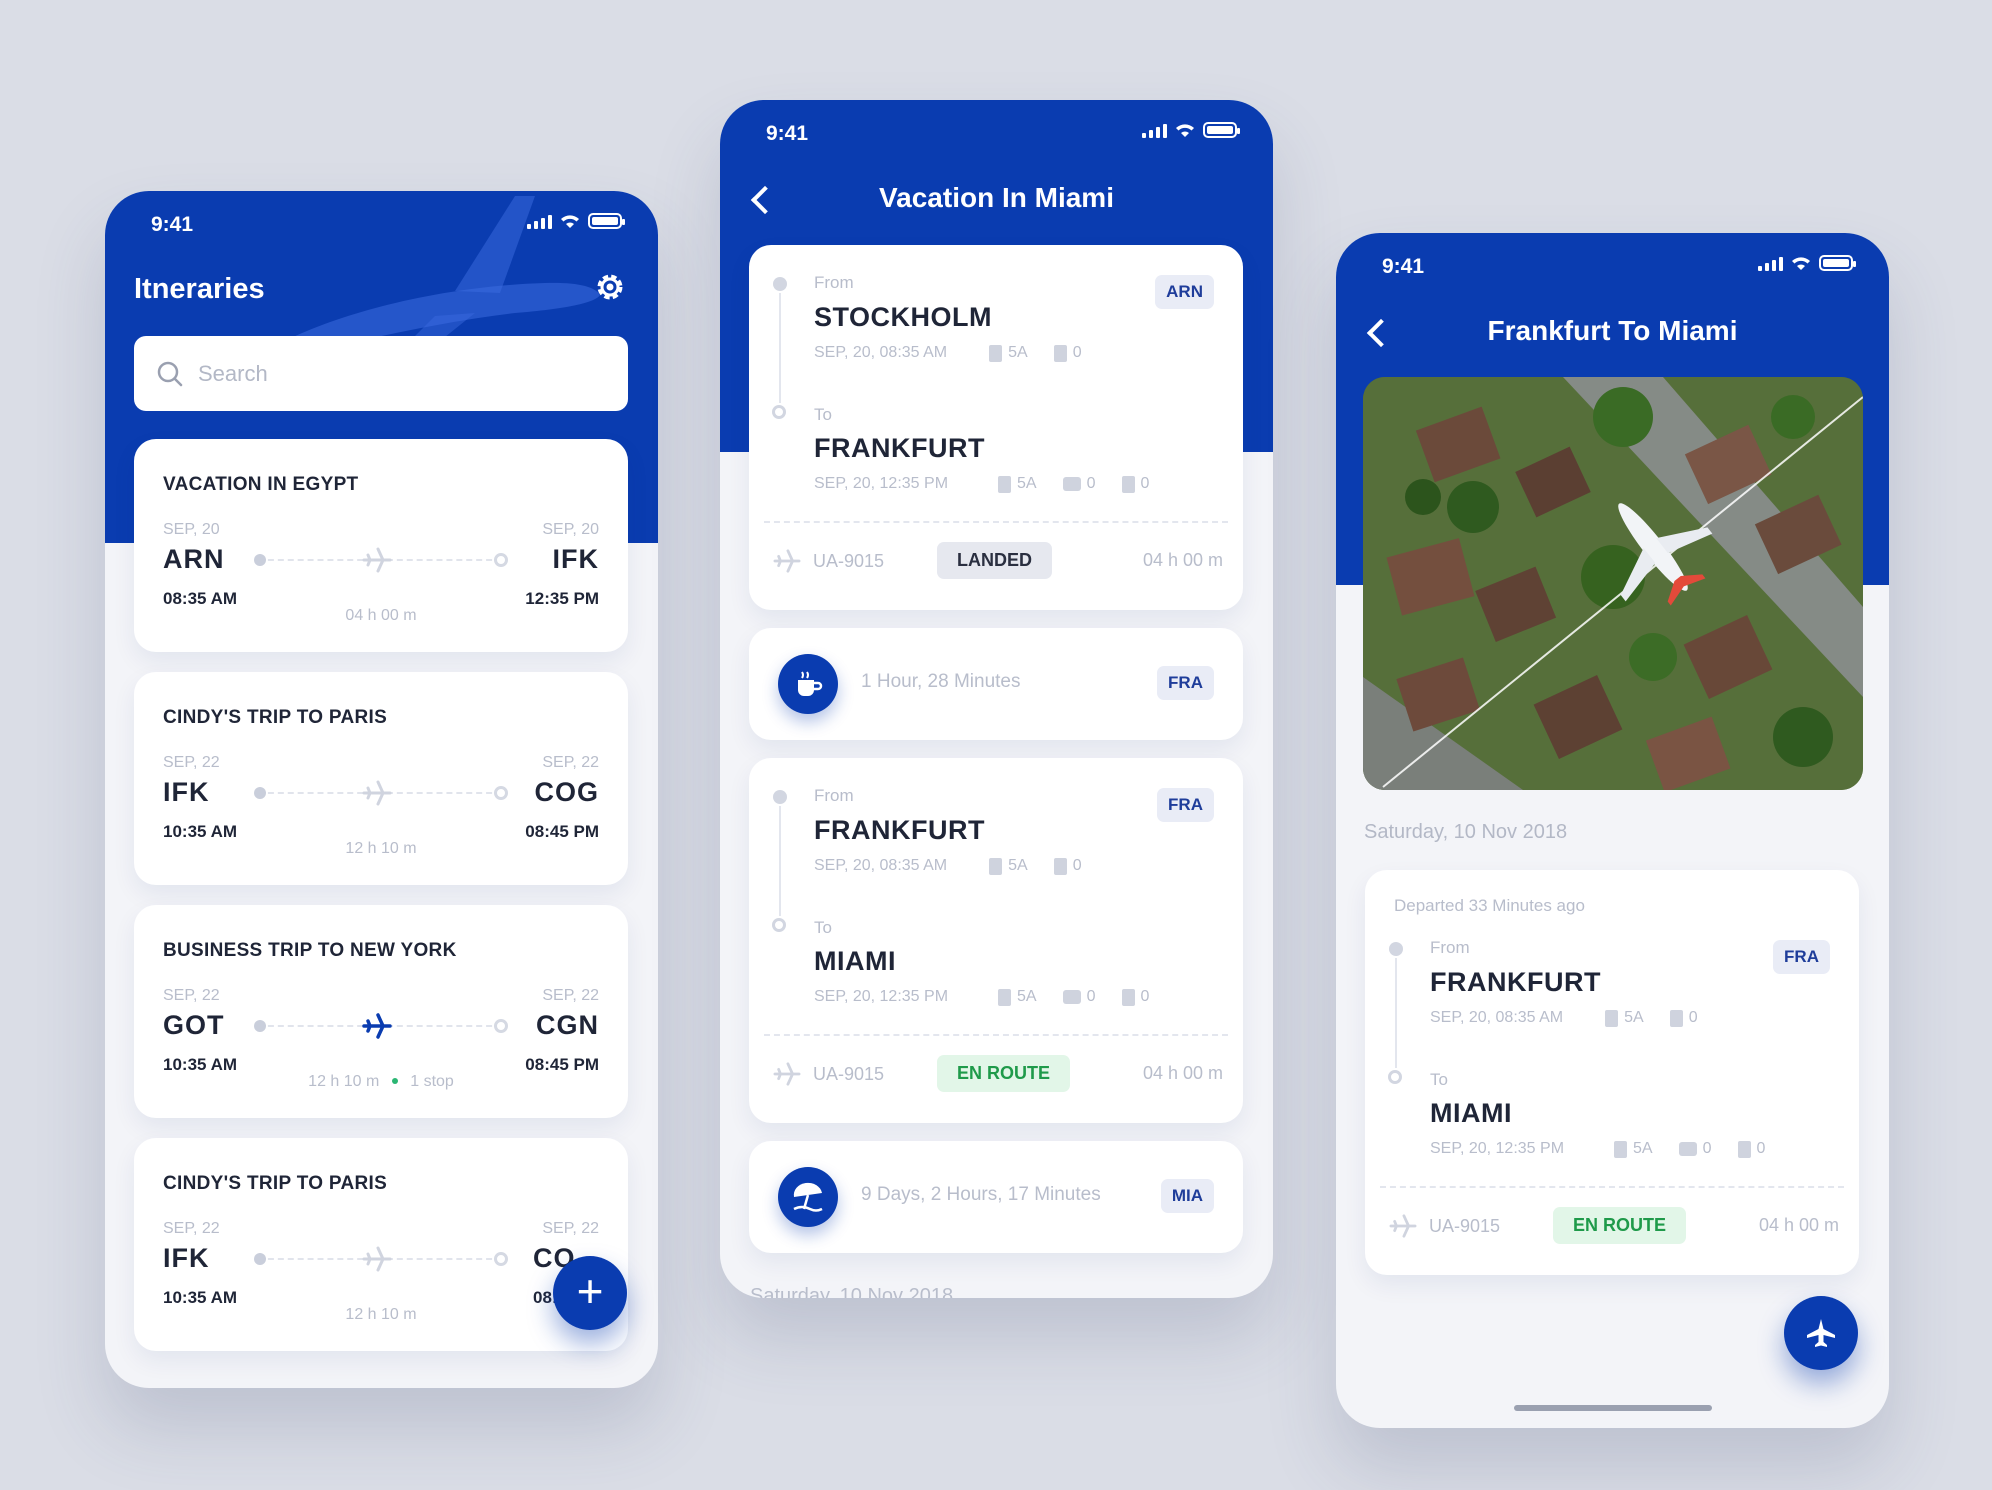 The height and width of the screenshot is (1490, 1992). What do you see at coordinates (1184, 292) in the screenshot?
I see `airport-tag: ARN` at bounding box center [1184, 292].